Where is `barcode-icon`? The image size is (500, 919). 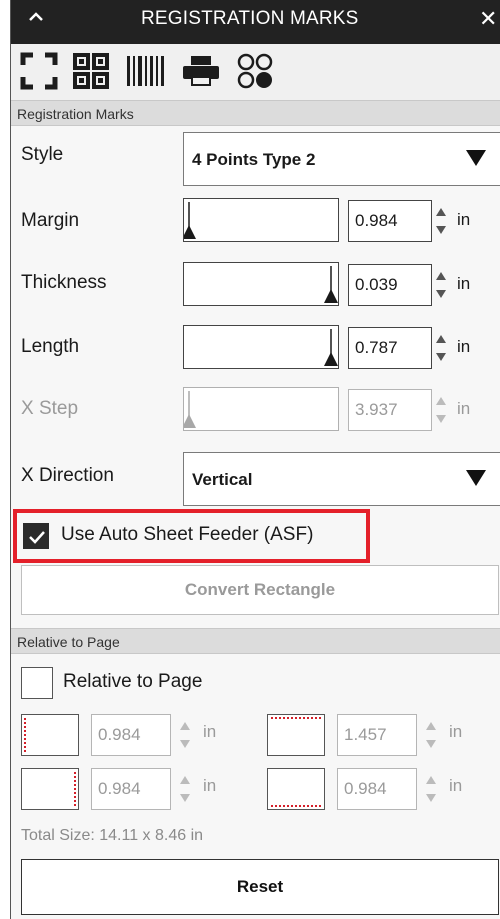 barcode-icon is located at coordinates (145, 71).